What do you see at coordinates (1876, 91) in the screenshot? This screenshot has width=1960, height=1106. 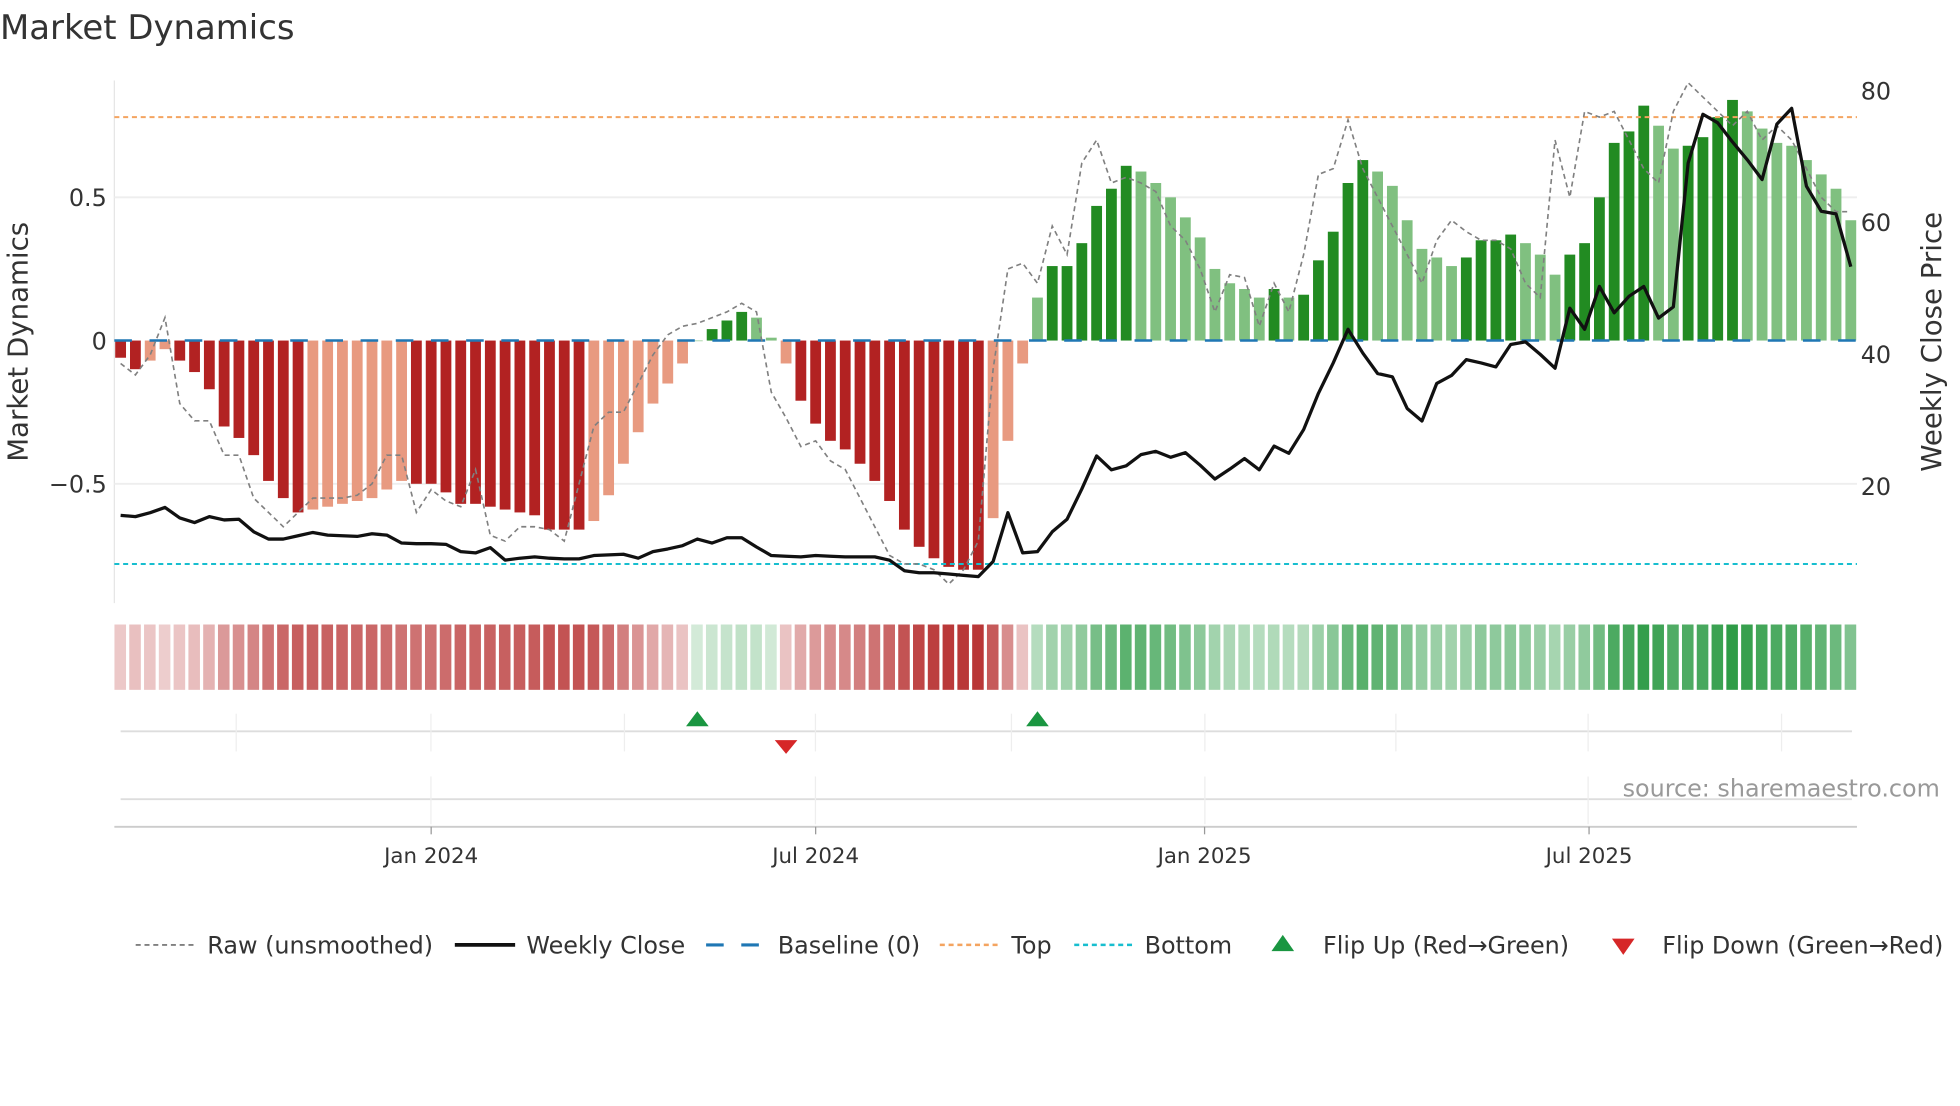 I see `y2-tick-label: 80` at bounding box center [1876, 91].